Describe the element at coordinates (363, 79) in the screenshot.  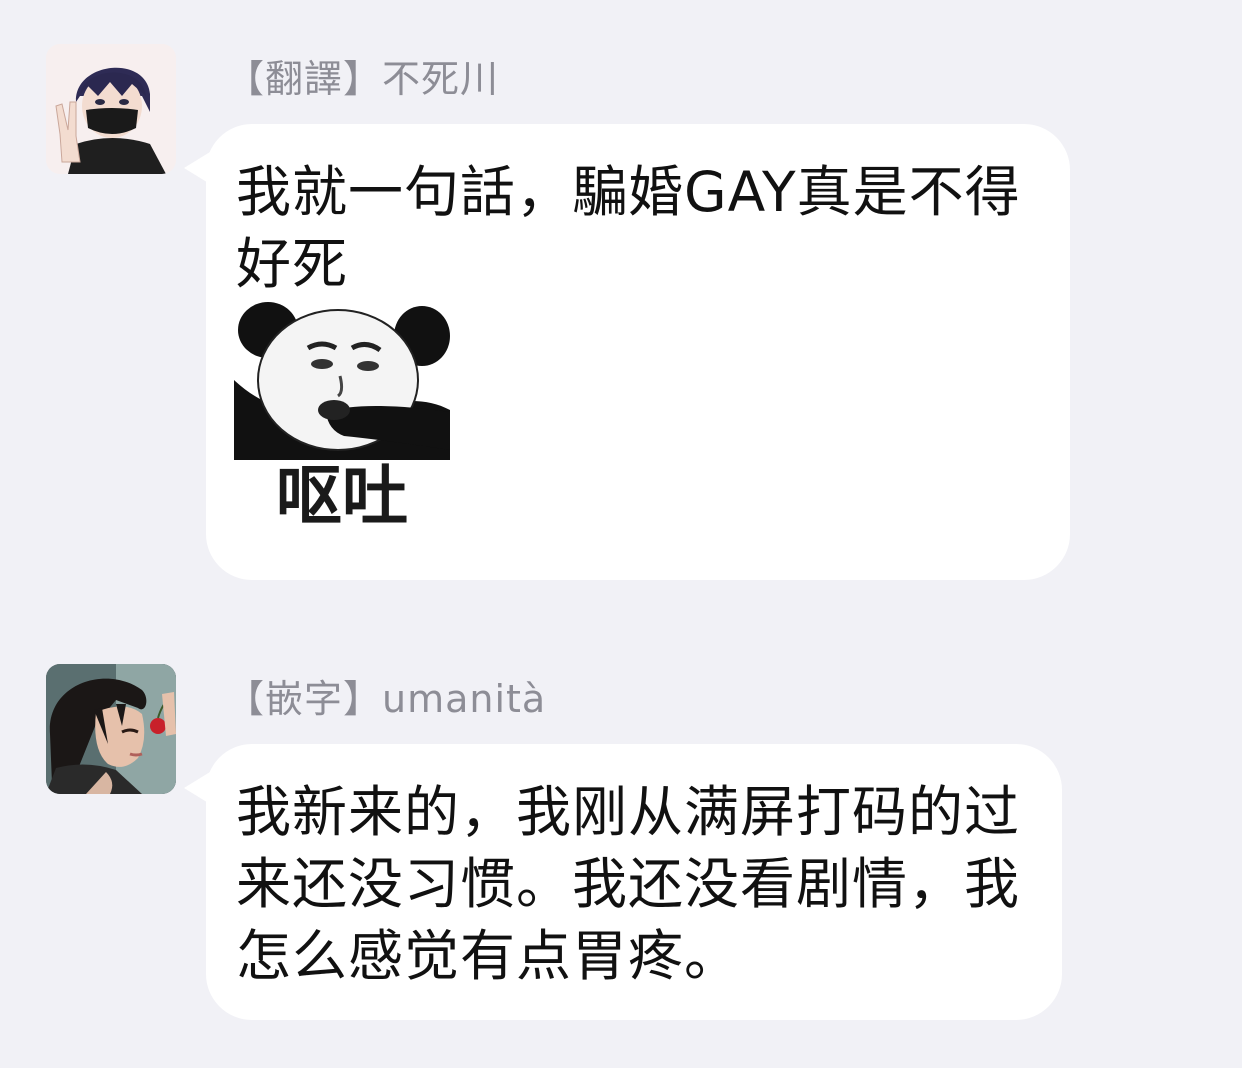
I see `sender-name: 【翻譯】不死川` at that location.